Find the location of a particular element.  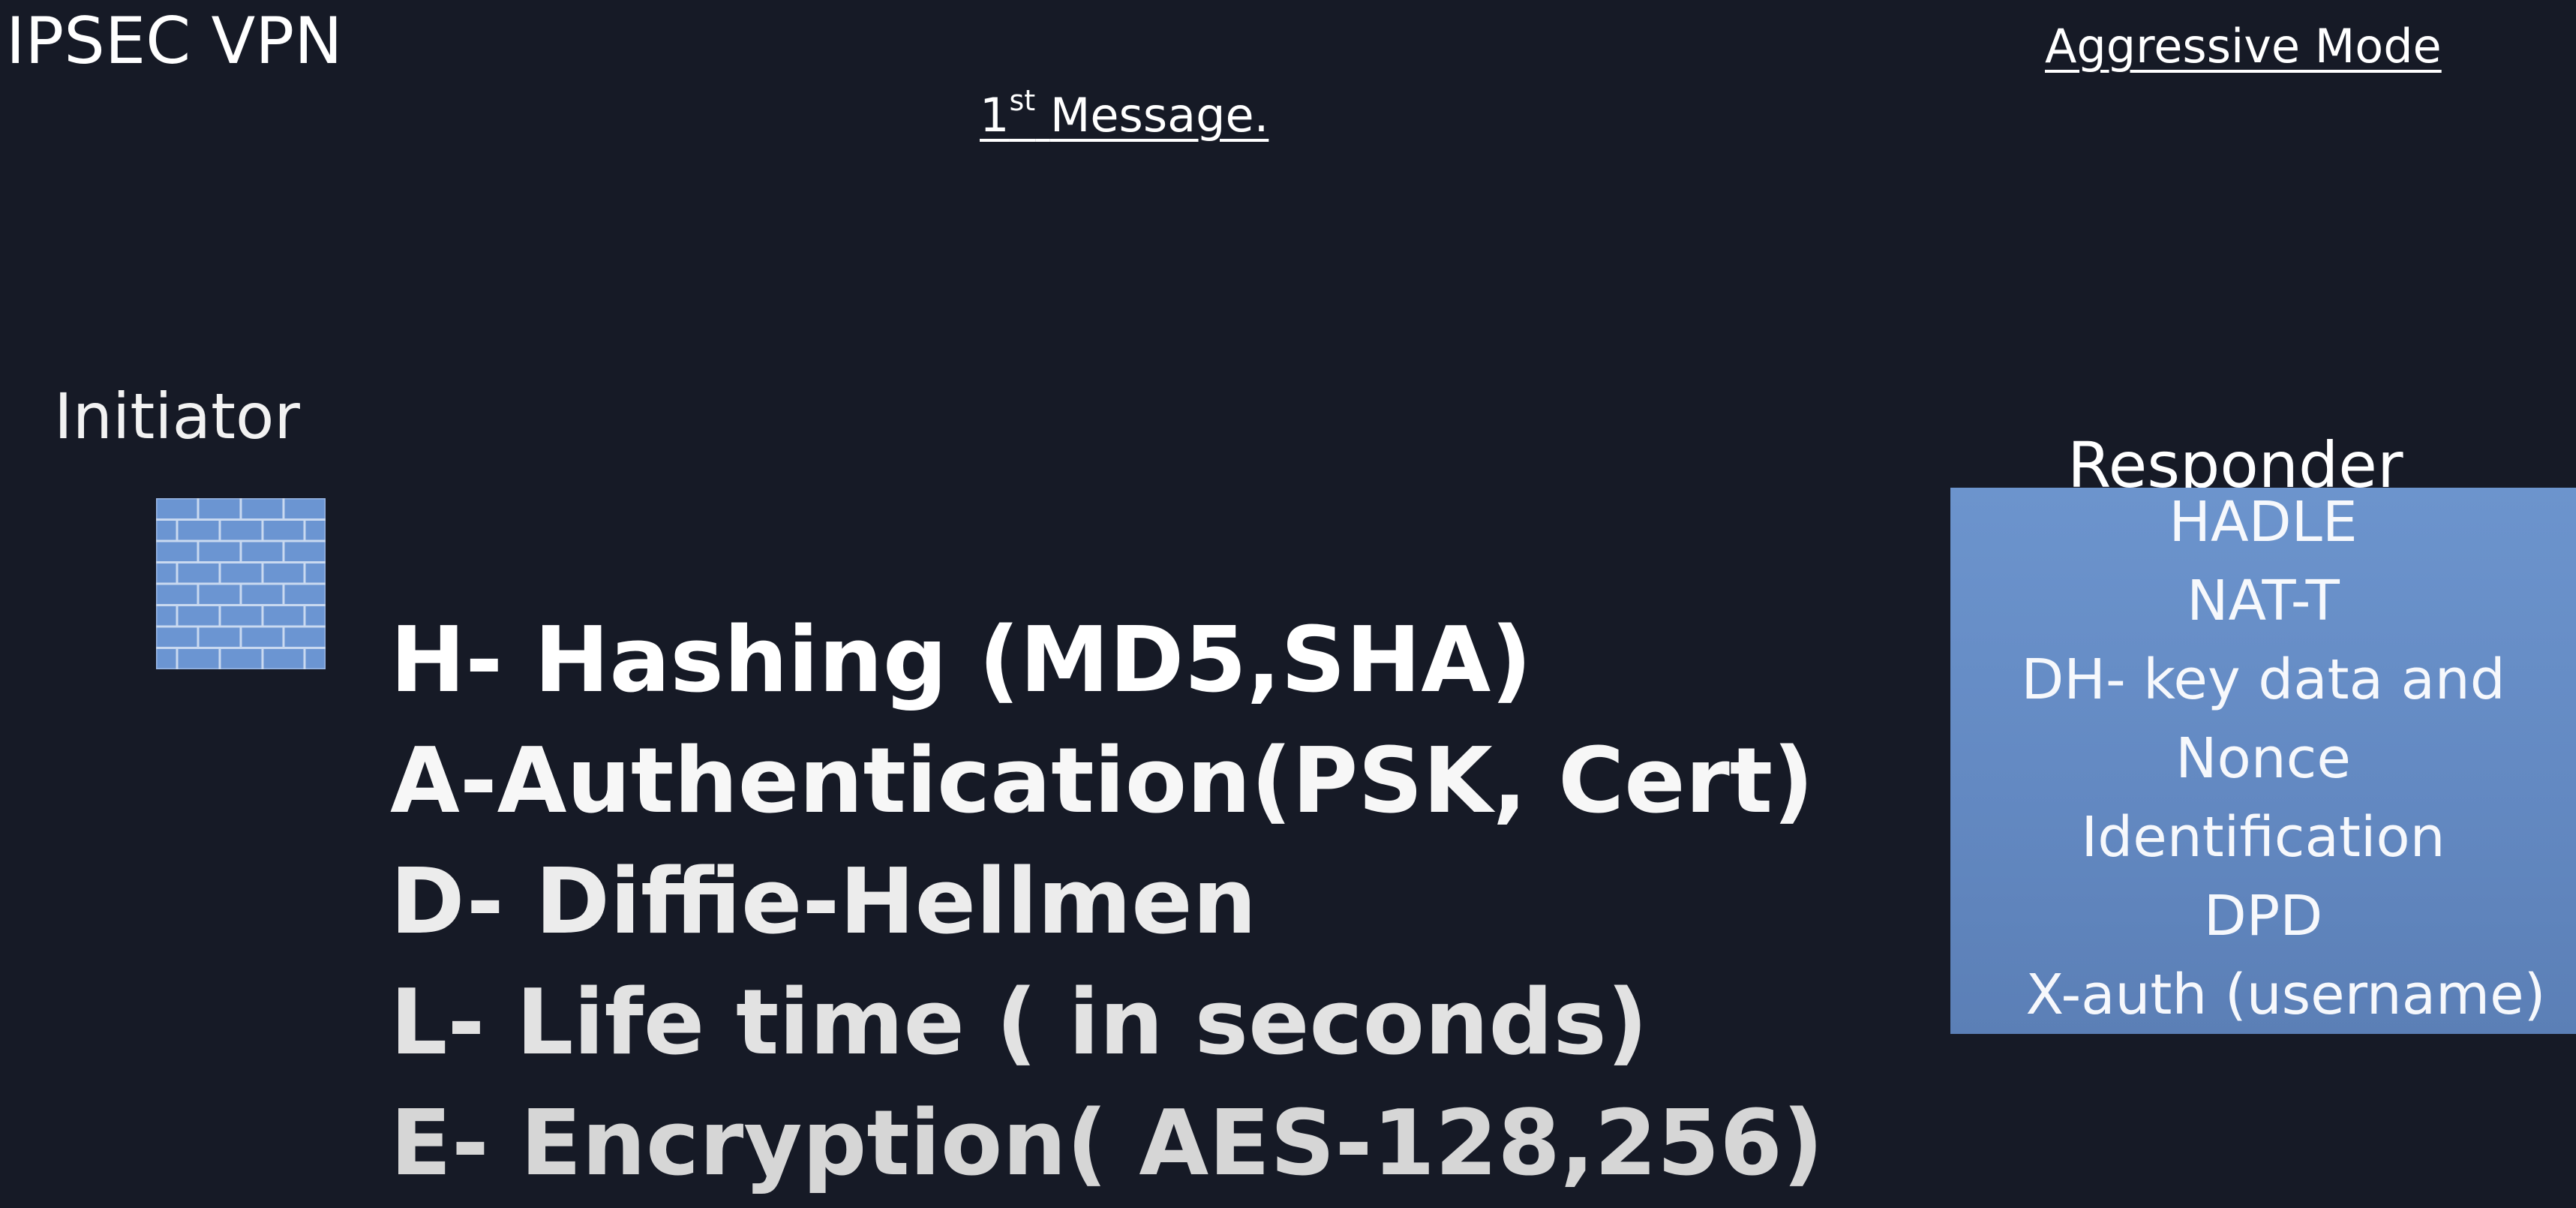

responder-item-hadle: HADLE is located at coordinates (2263, 522).